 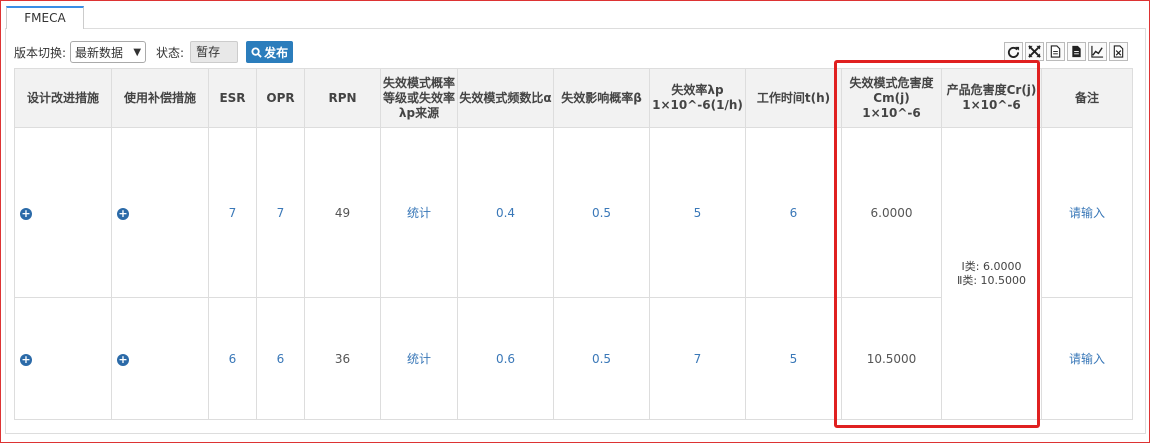 What do you see at coordinates (232, 98) in the screenshot?
I see `col-esr: ESR` at bounding box center [232, 98].